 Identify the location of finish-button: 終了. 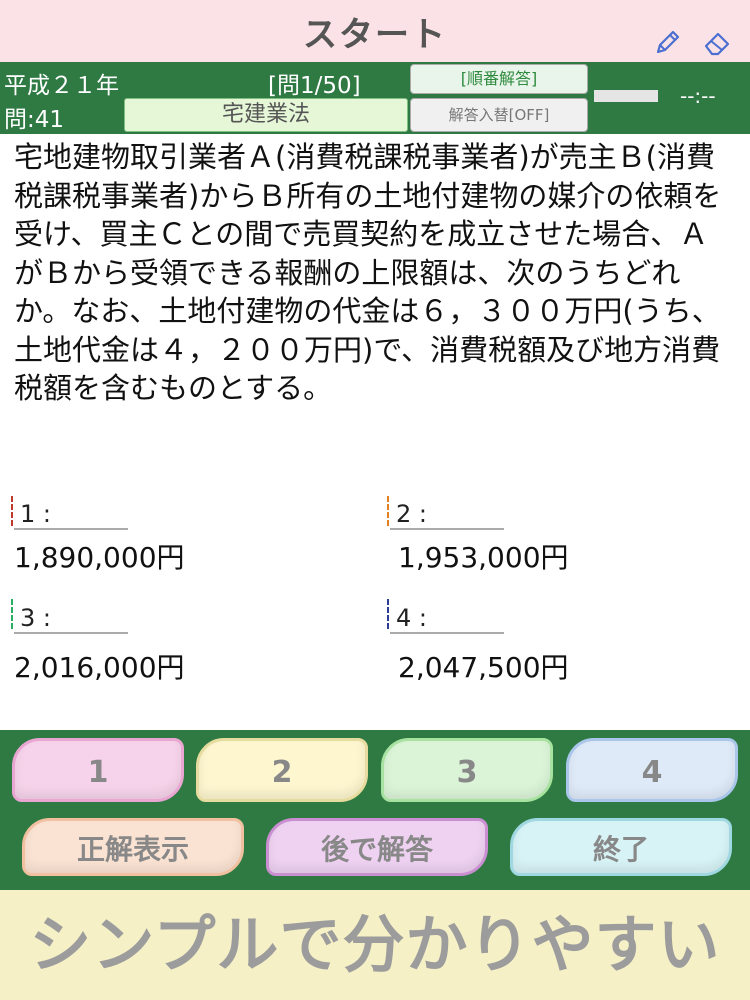
(621, 847).